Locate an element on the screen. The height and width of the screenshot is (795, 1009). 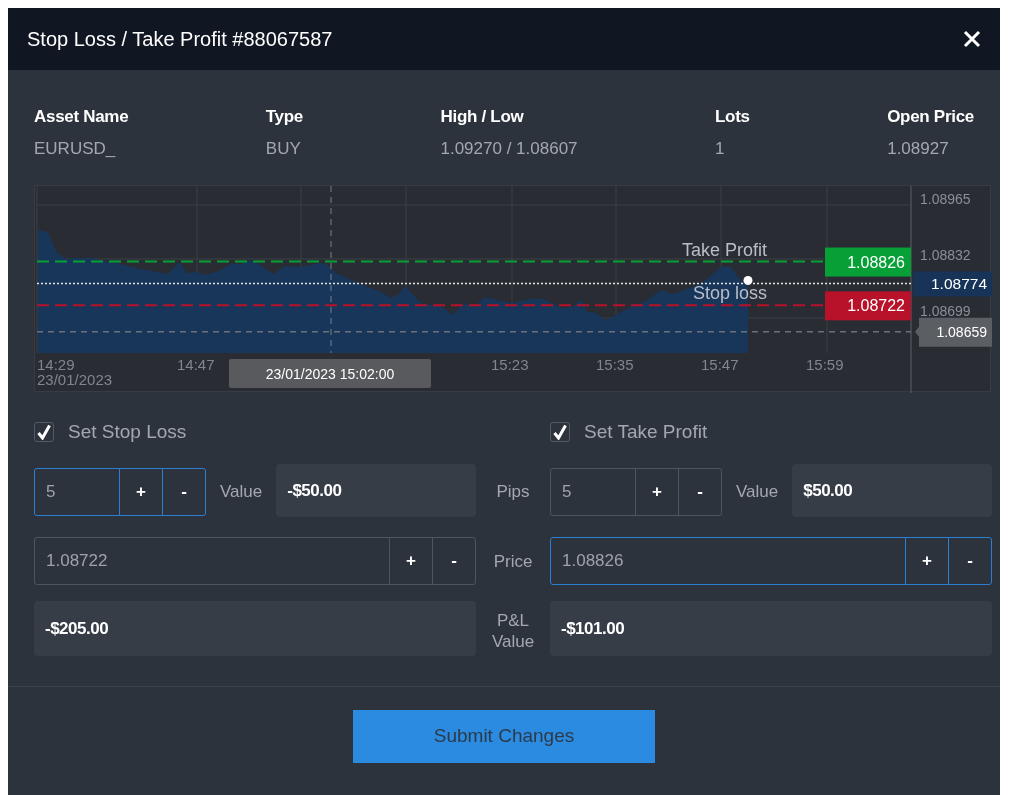
current-price-text: 1.08774 is located at coordinates (958, 284).